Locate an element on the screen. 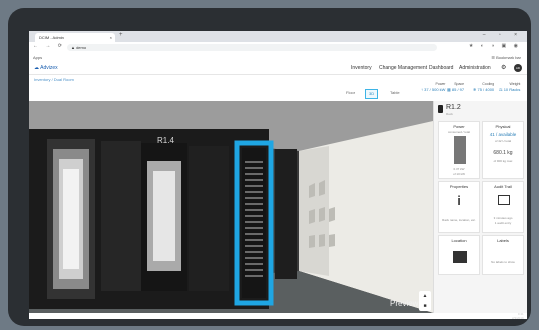 This screenshot has width=539, height=330. rack-mid is located at coordinates (121, 216).